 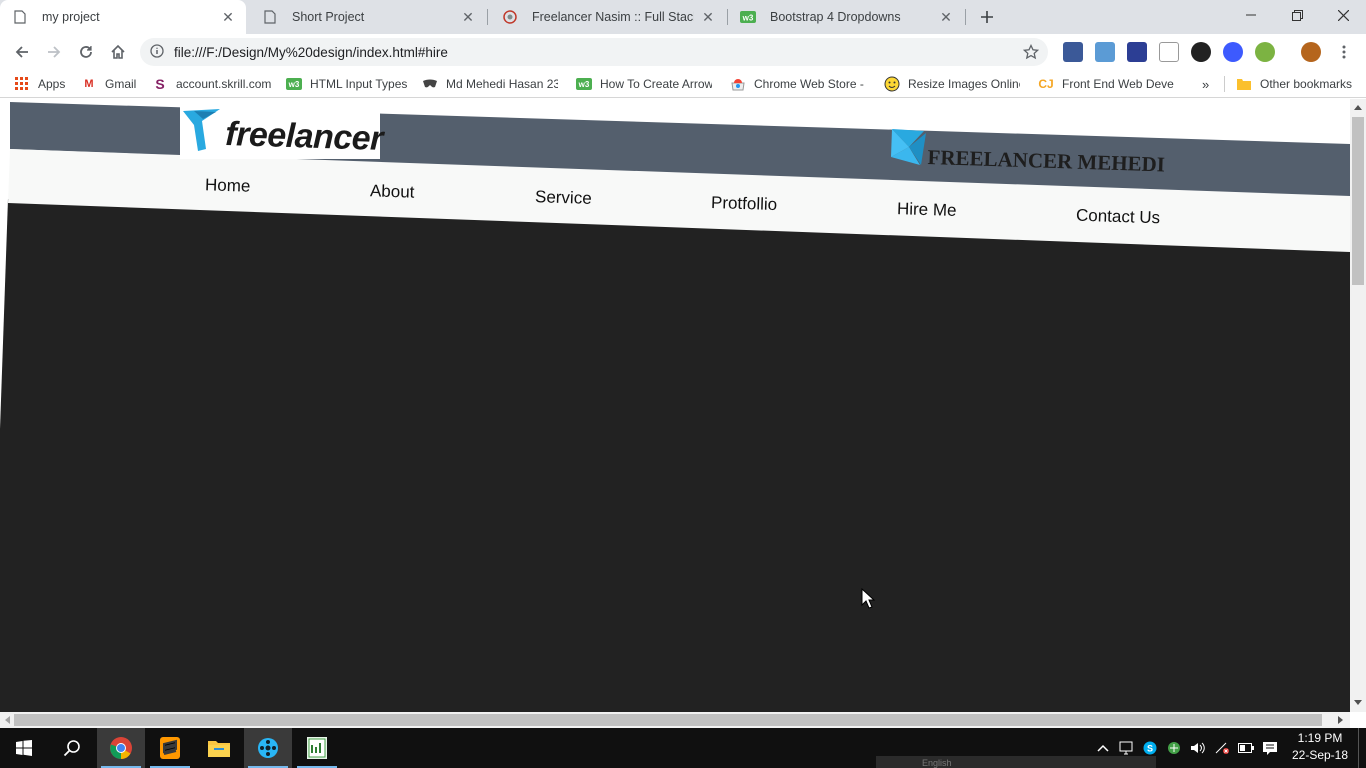 What do you see at coordinates (1311, 52) in the screenshot?
I see `profile-avatar` at bounding box center [1311, 52].